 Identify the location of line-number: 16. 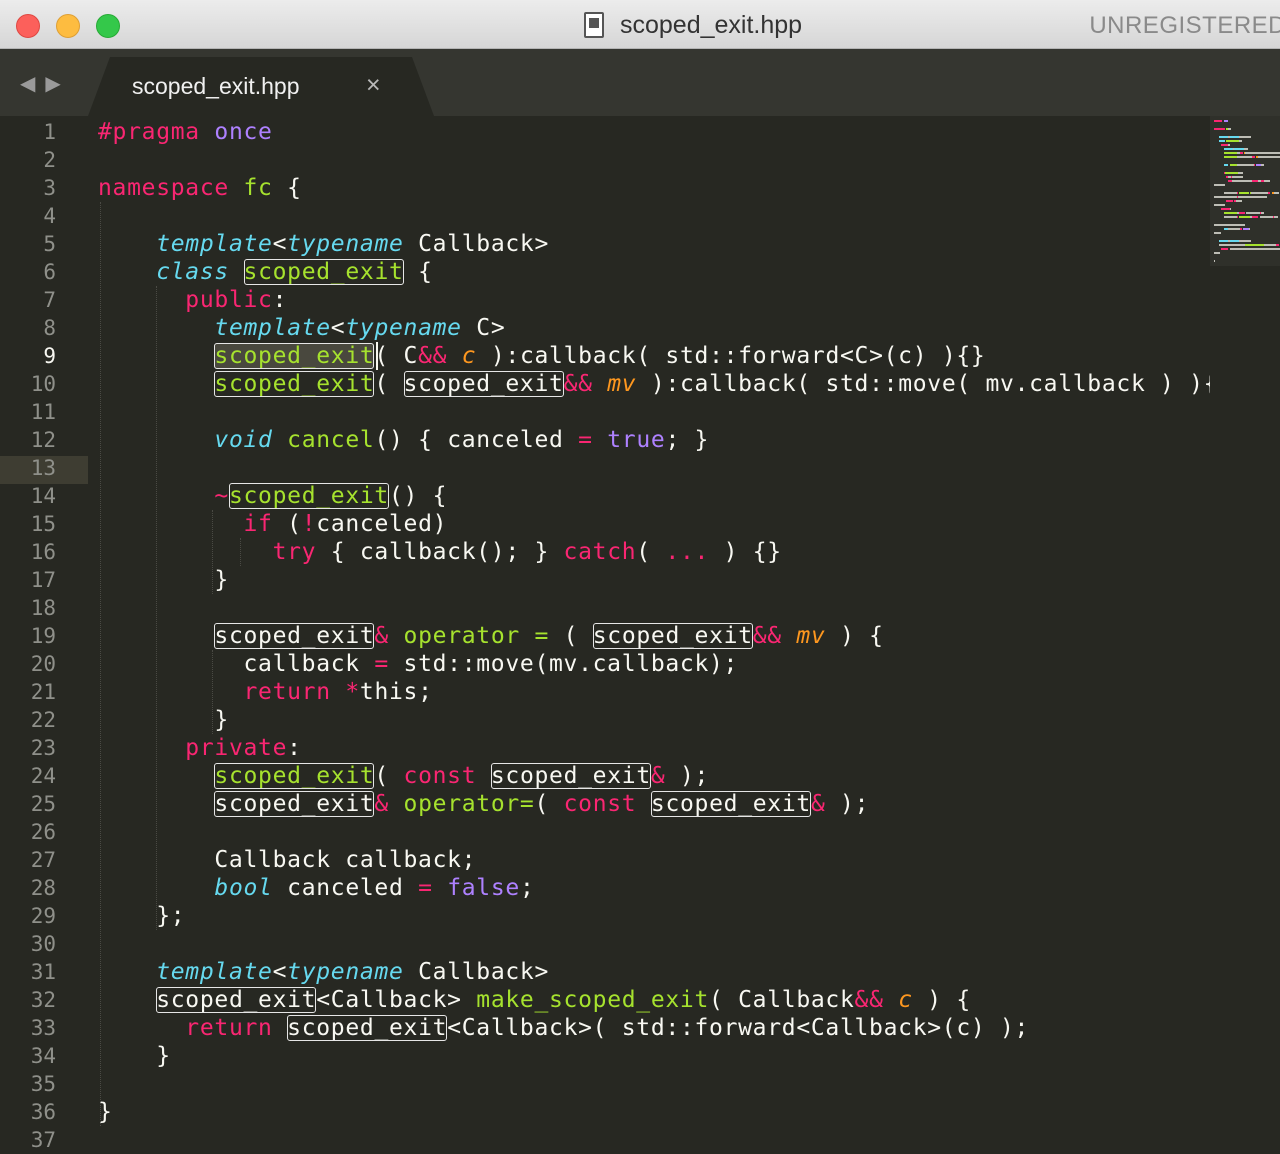
(43, 552).